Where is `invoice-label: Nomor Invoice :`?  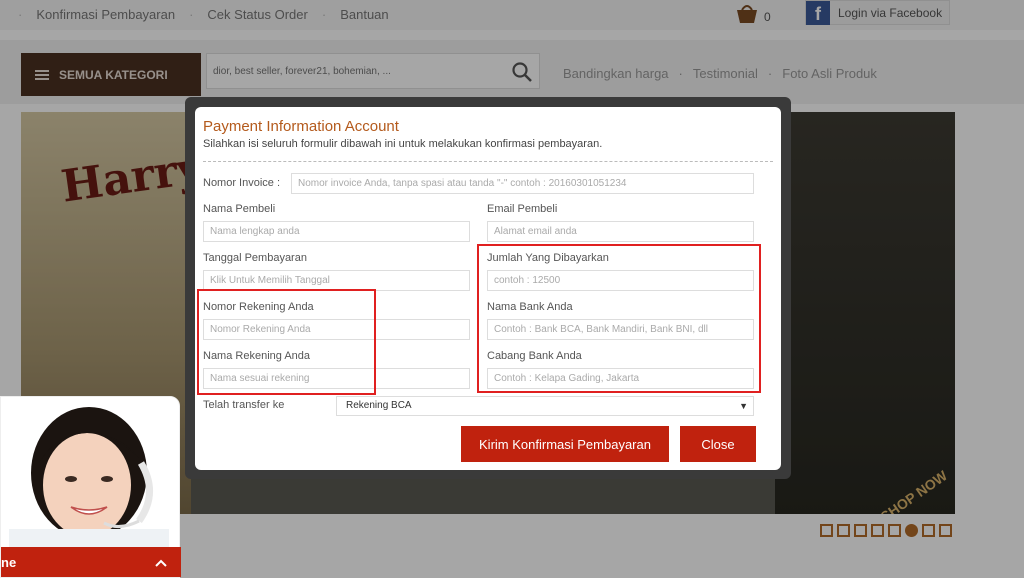
invoice-label: Nomor Invoice : is located at coordinates (242, 183).